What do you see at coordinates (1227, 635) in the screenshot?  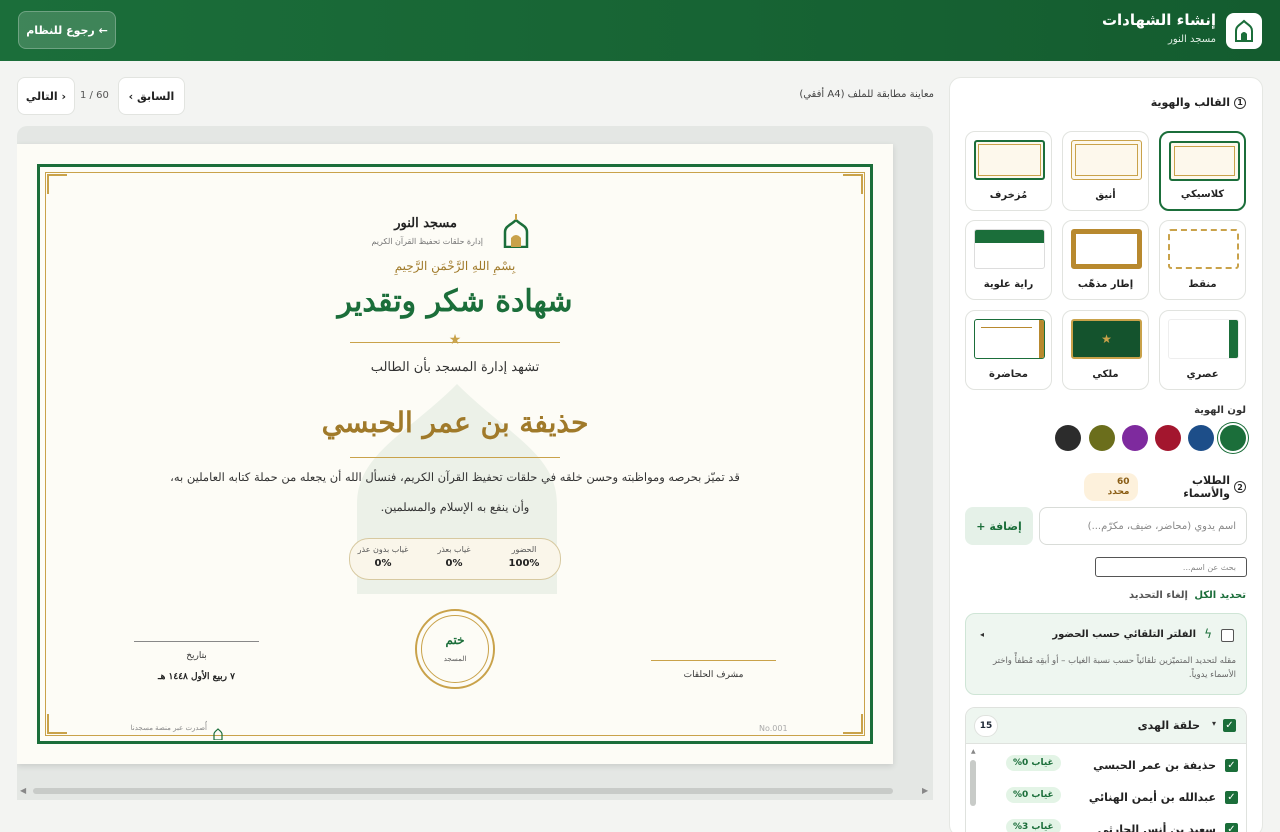 I see `auto-filter-checkbox` at bounding box center [1227, 635].